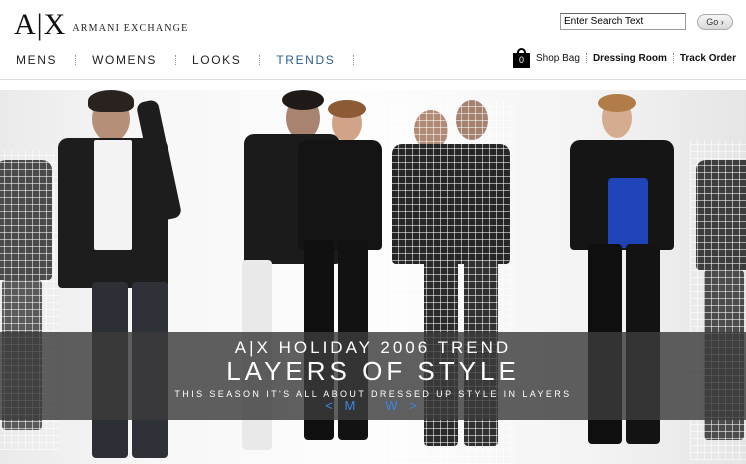  Describe the element at coordinates (715, 21) in the screenshot. I see `search-go-button: Go ›` at that location.